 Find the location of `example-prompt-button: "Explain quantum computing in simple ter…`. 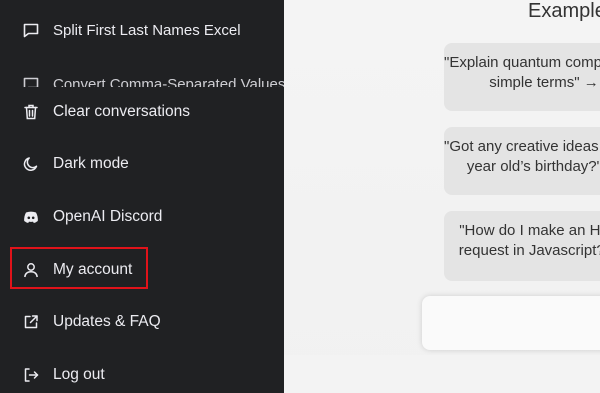

example-prompt-button: "Explain quantum computing in simple ter… is located at coordinates (522, 77).